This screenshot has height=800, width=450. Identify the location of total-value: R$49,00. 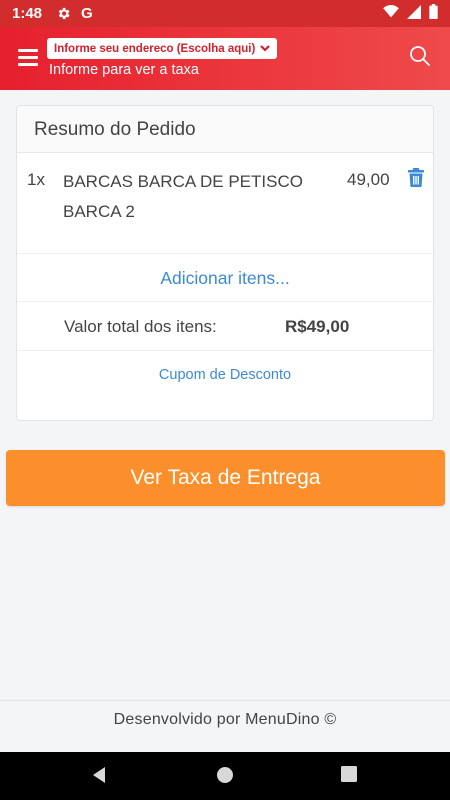
(317, 326).